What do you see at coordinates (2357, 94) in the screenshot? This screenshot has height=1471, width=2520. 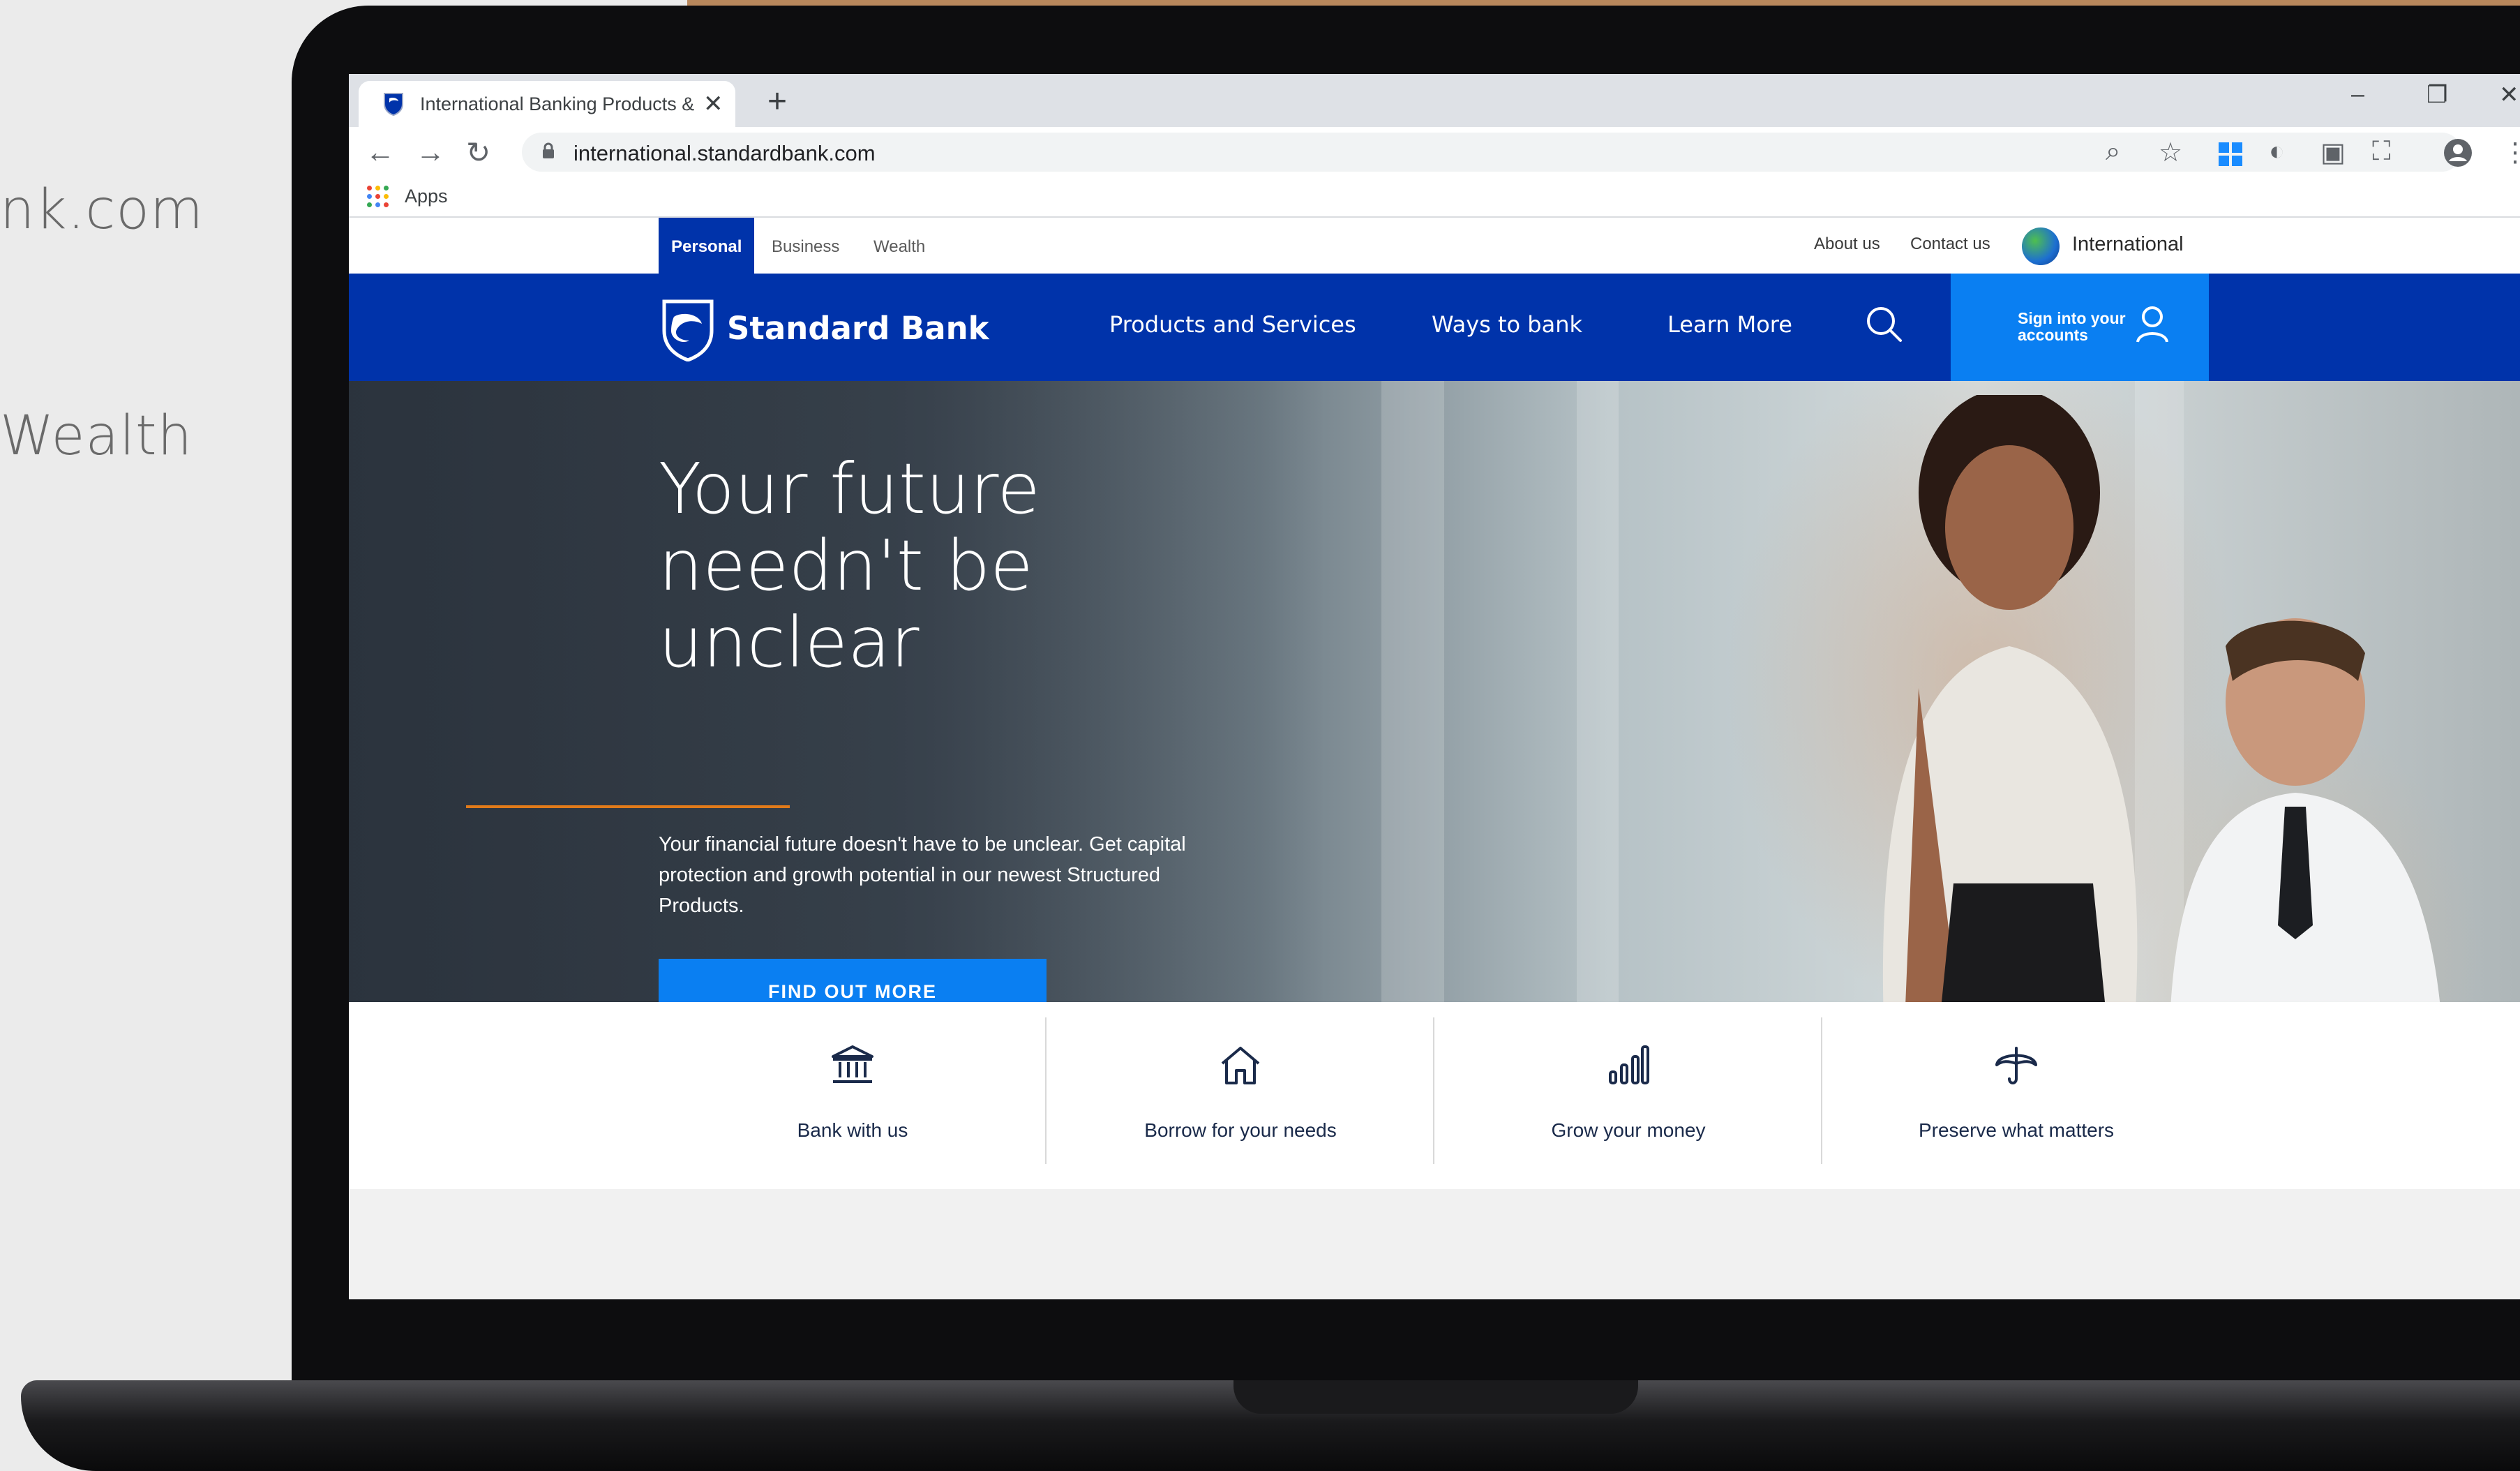 I see `minimize-icon: –` at bounding box center [2357, 94].